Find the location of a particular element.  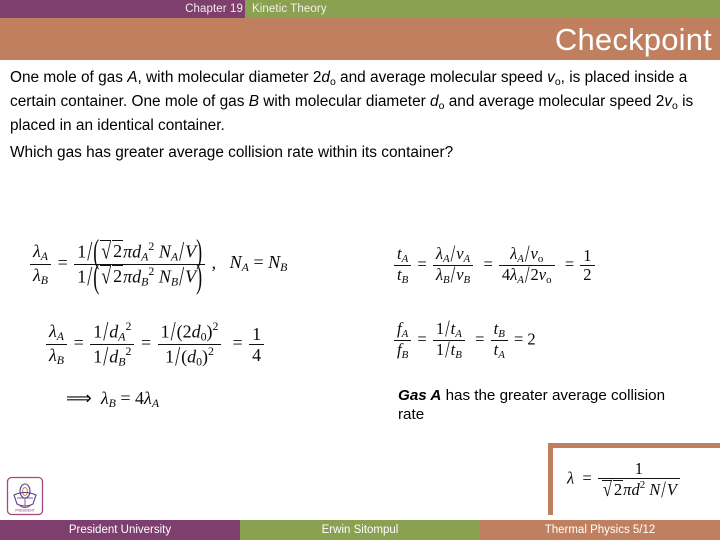

chapter-label: Chapter 19 is located at coordinates (214, 9).